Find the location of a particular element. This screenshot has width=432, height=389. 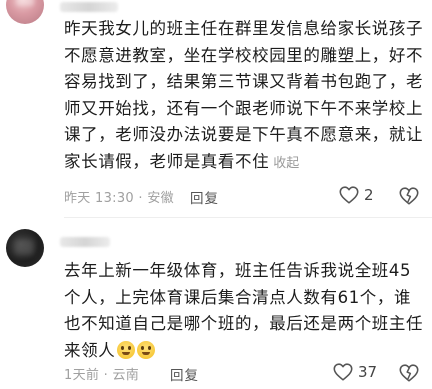

comment-meta: 1天前 · 云南 is located at coordinates (101, 373).